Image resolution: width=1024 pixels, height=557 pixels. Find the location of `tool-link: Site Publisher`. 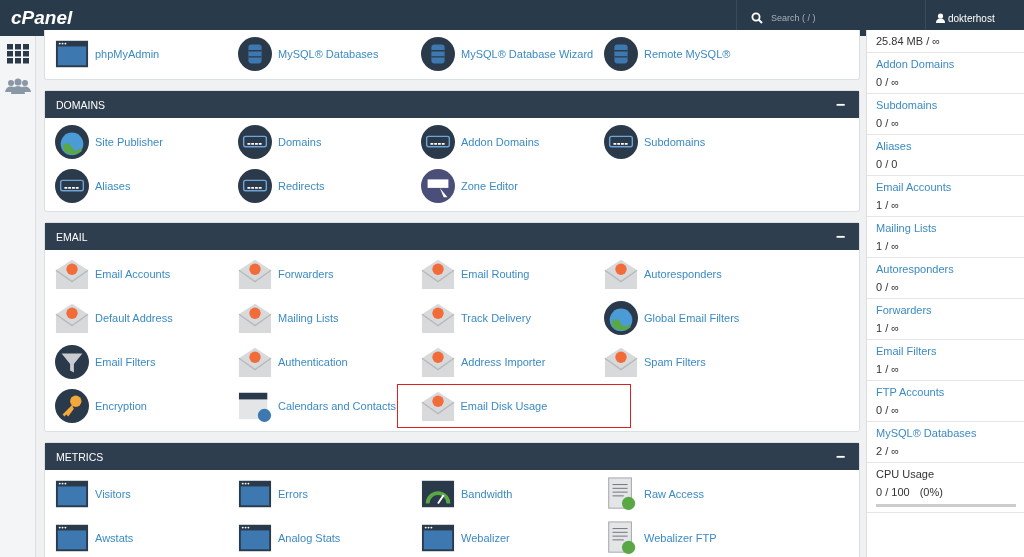

tool-link: Site Publisher is located at coordinates (136, 142).